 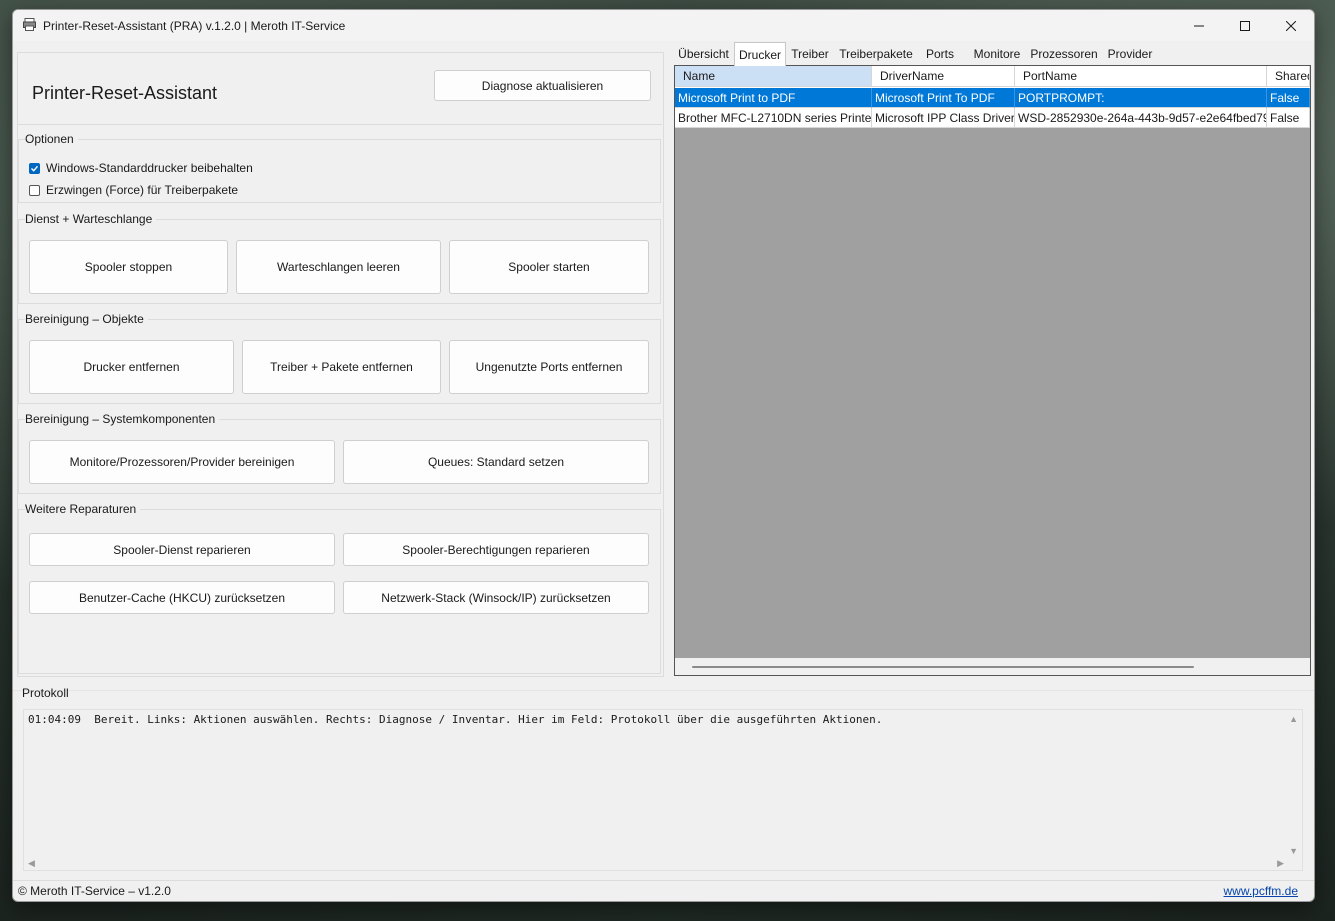 I want to click on log-label: Protokoll, so click(x=45, y=693).